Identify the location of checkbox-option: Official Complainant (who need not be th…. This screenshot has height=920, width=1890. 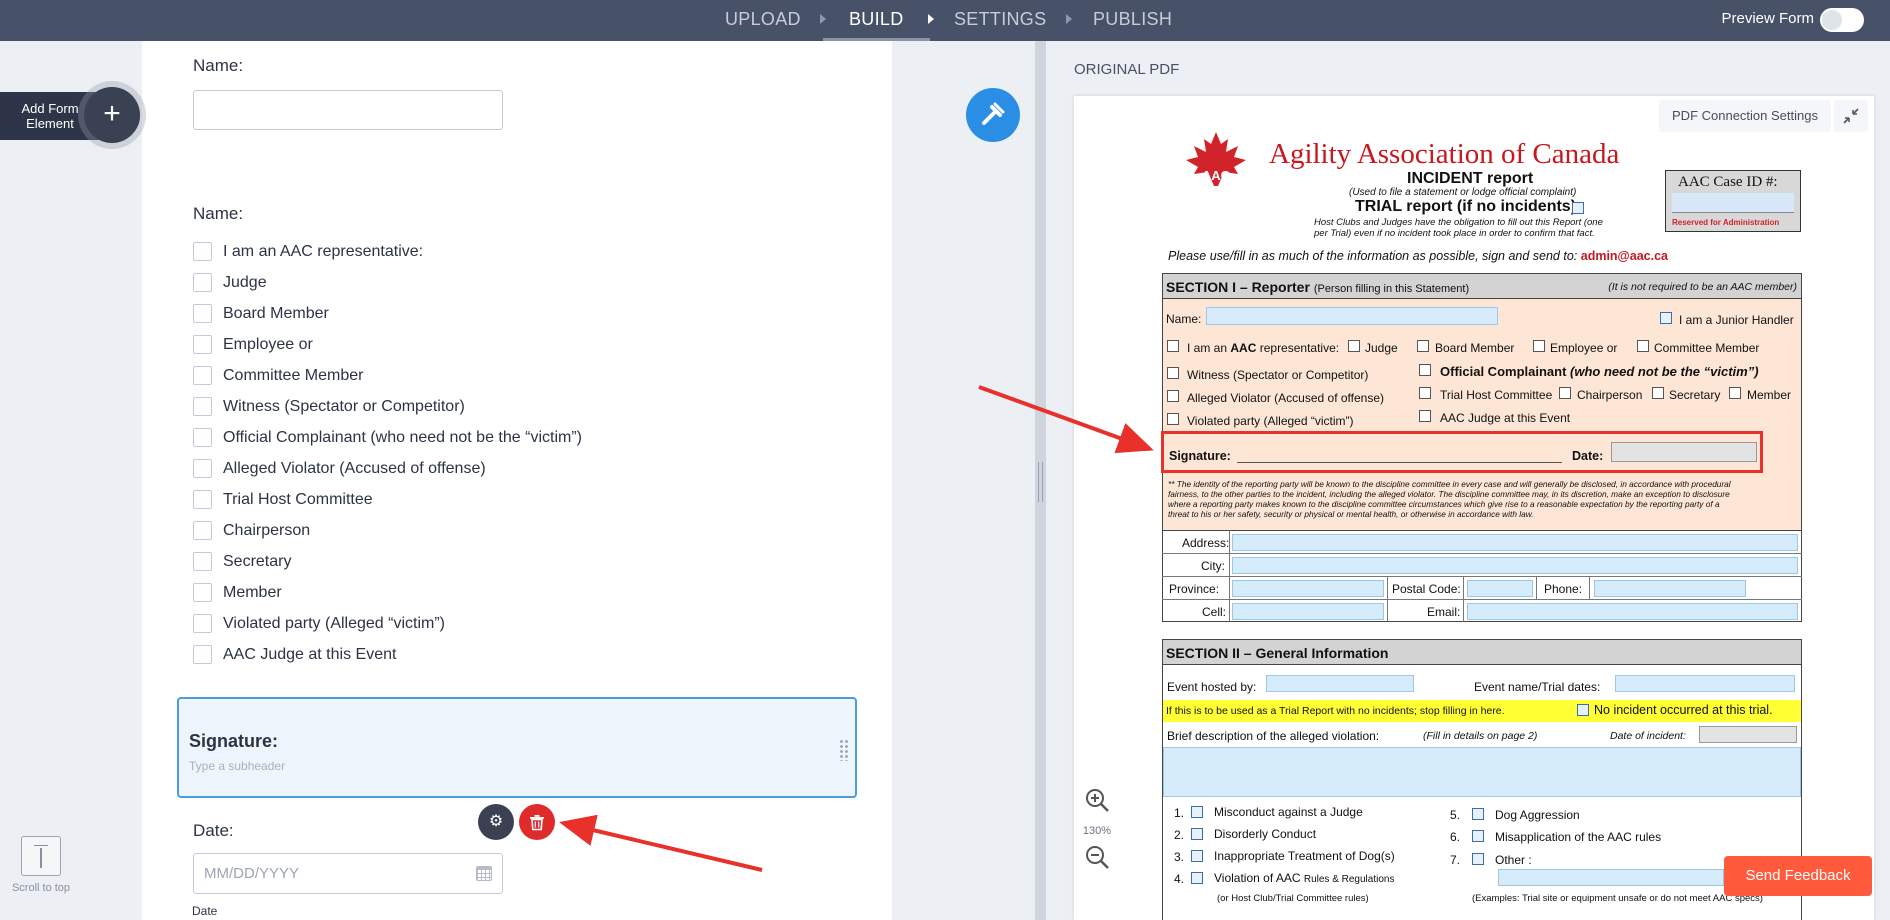
(387, 437).